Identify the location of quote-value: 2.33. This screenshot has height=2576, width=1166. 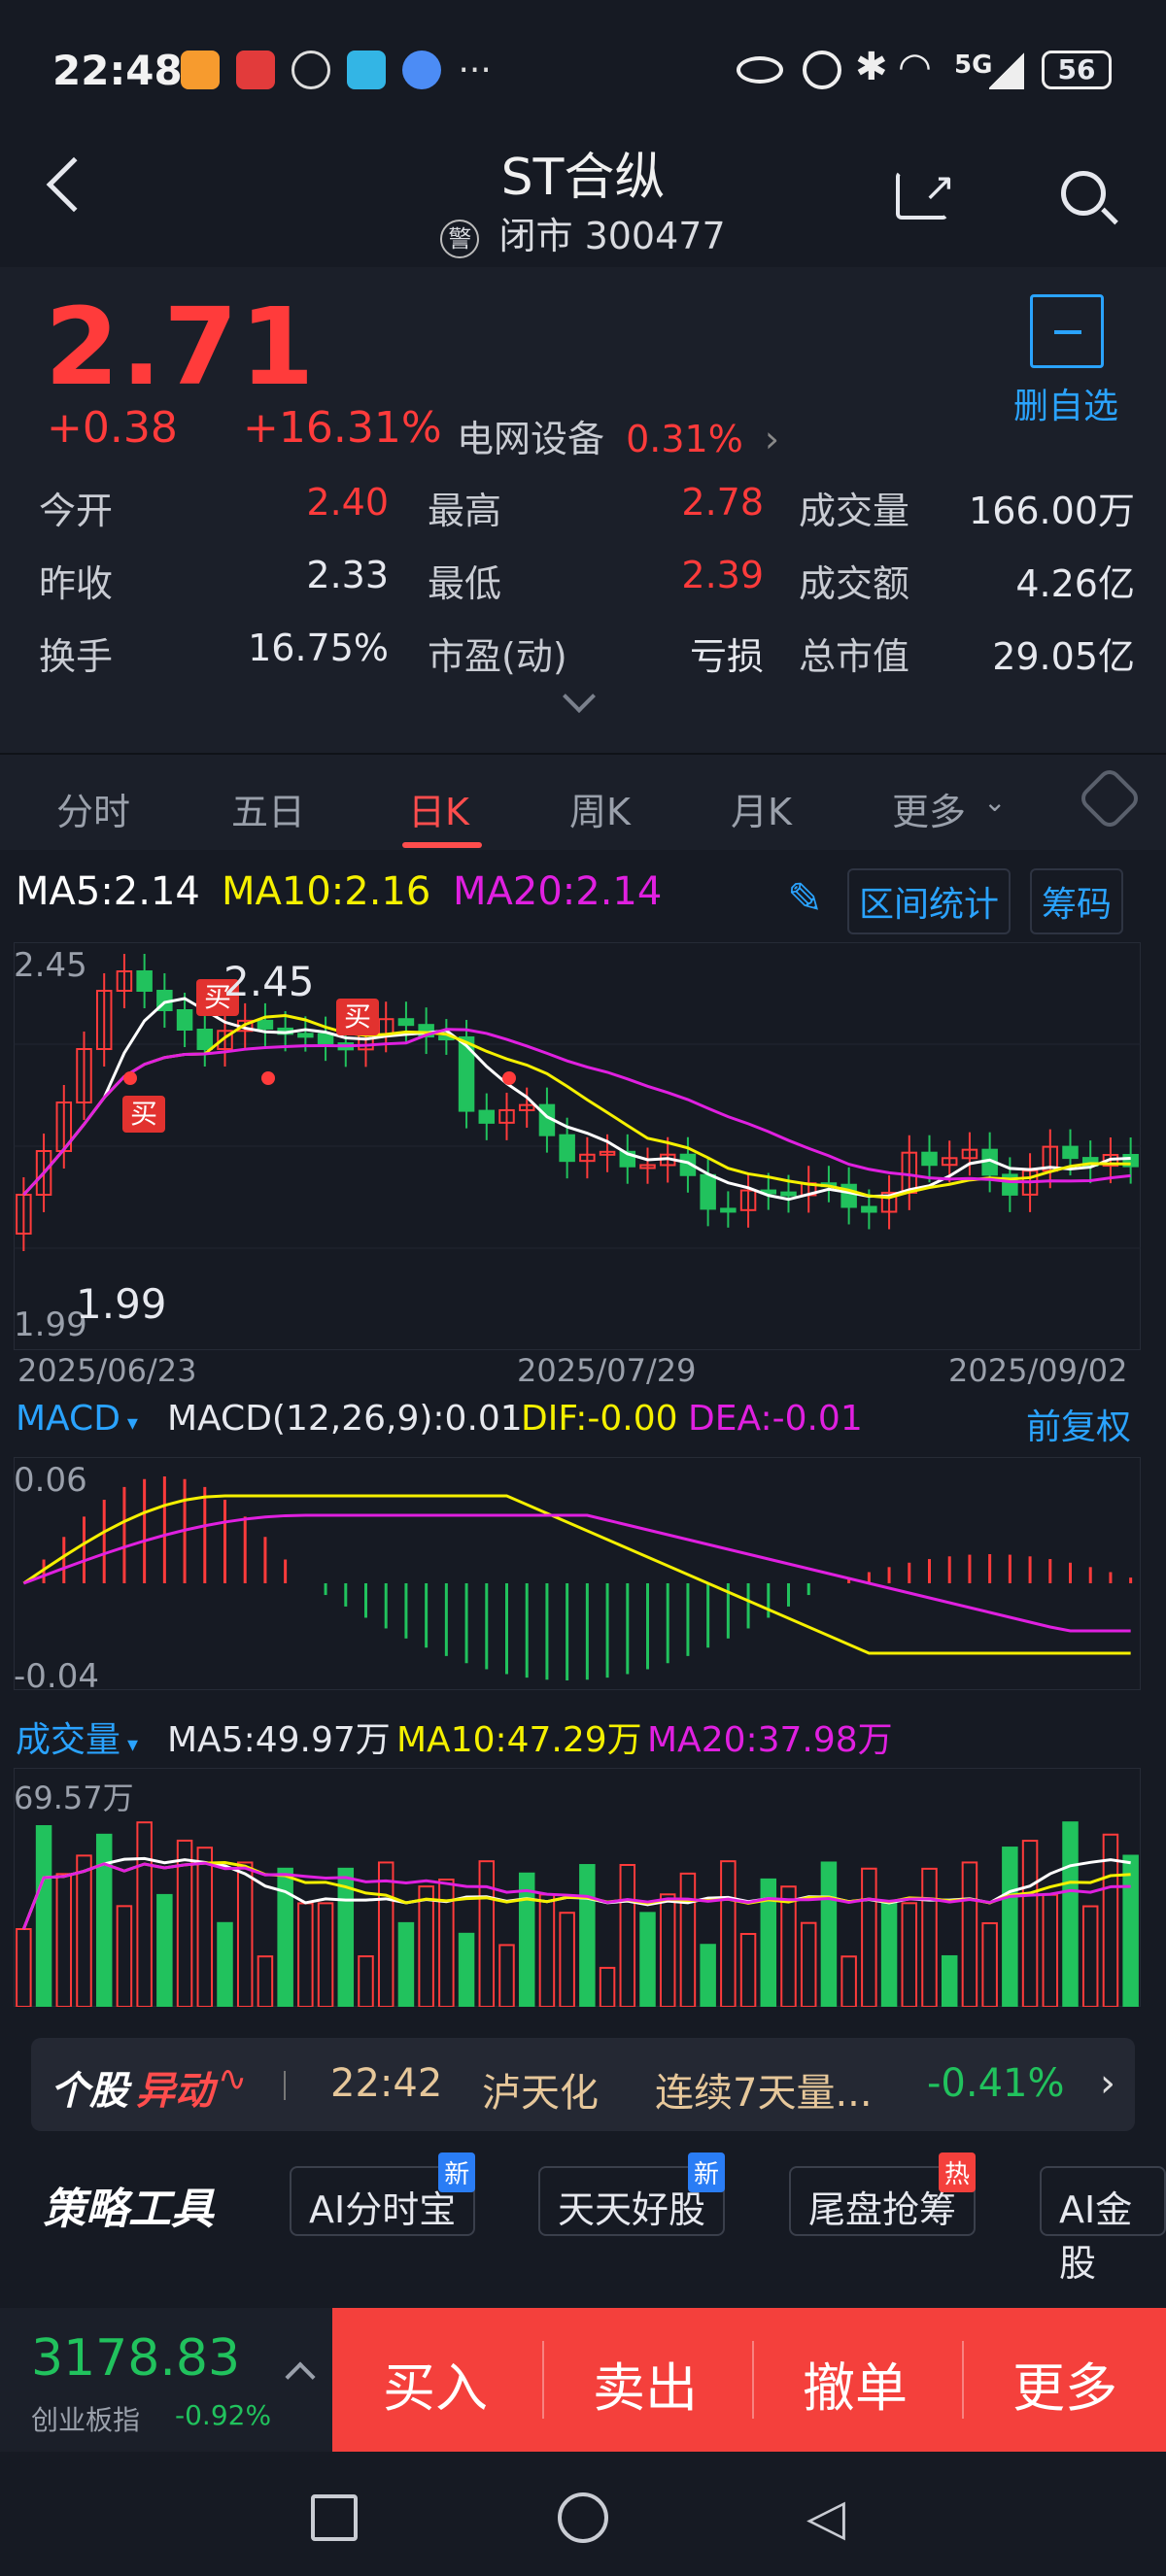
(347, 575).